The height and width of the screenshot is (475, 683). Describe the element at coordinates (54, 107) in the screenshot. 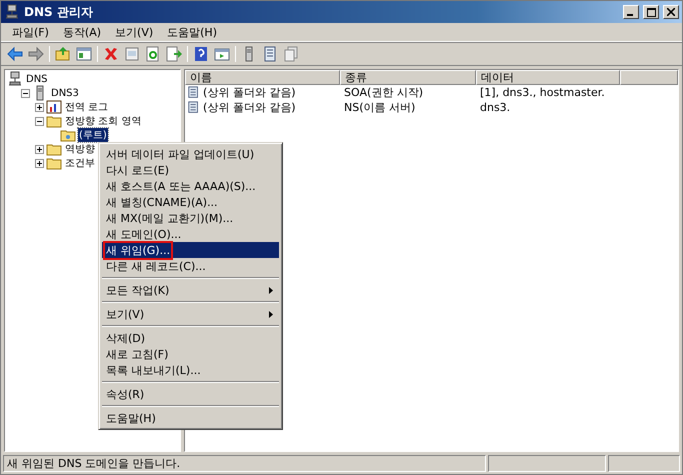

I see `log-chart-icon` at that location.